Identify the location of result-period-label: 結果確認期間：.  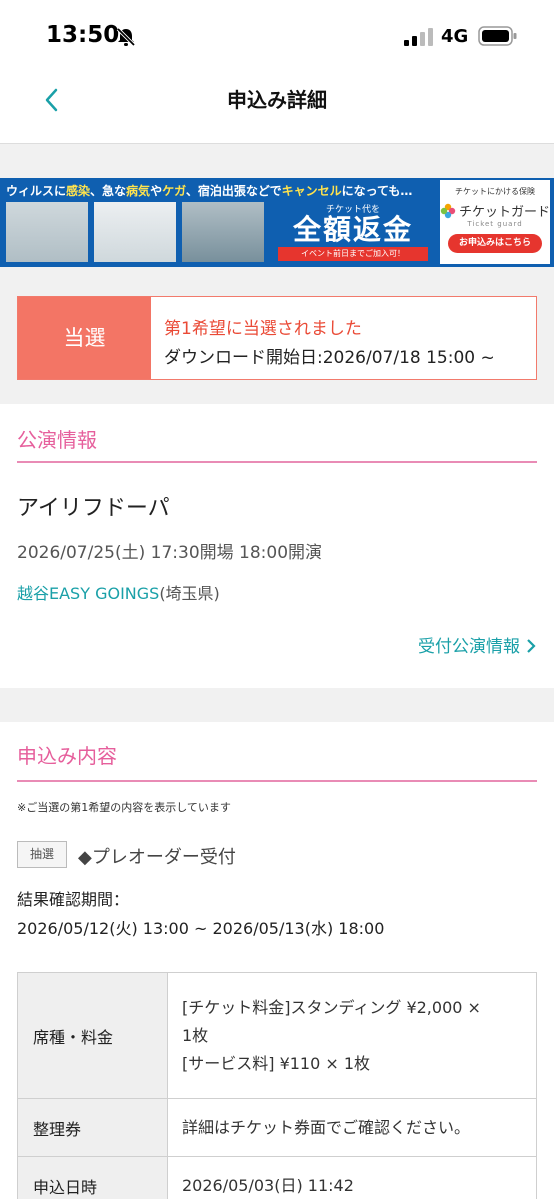
(73, 899).